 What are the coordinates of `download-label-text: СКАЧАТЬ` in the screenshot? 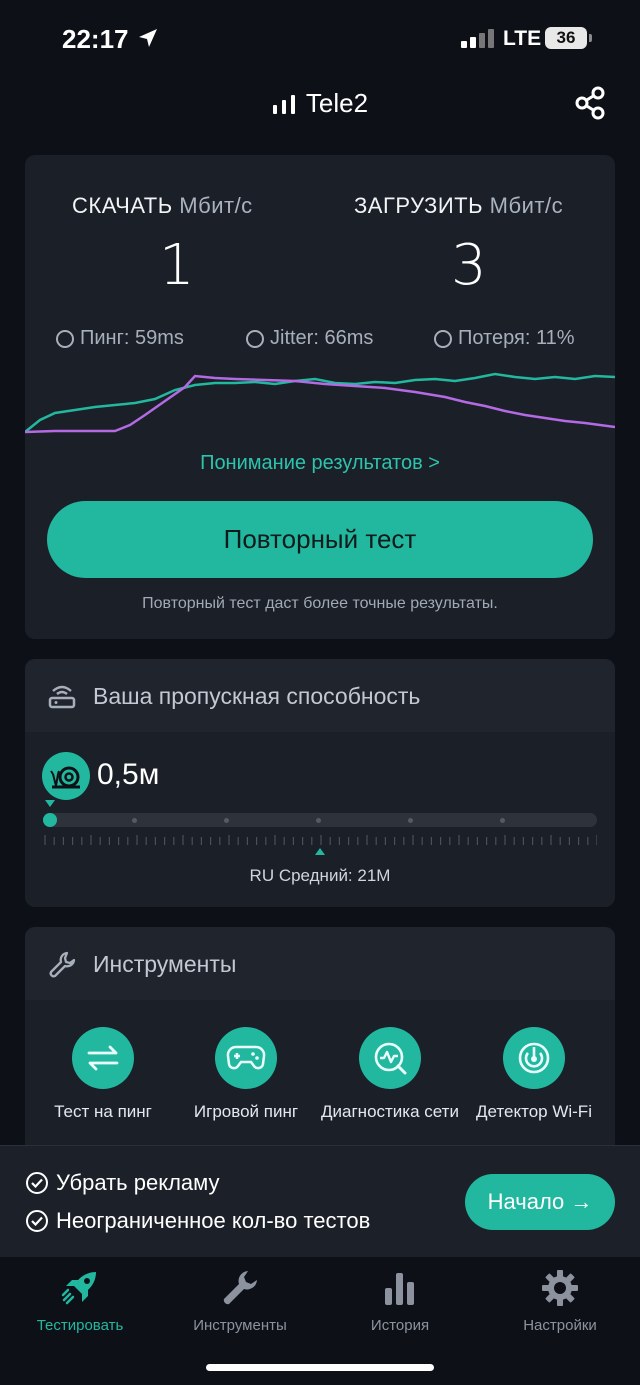 It's located at (122, 205).